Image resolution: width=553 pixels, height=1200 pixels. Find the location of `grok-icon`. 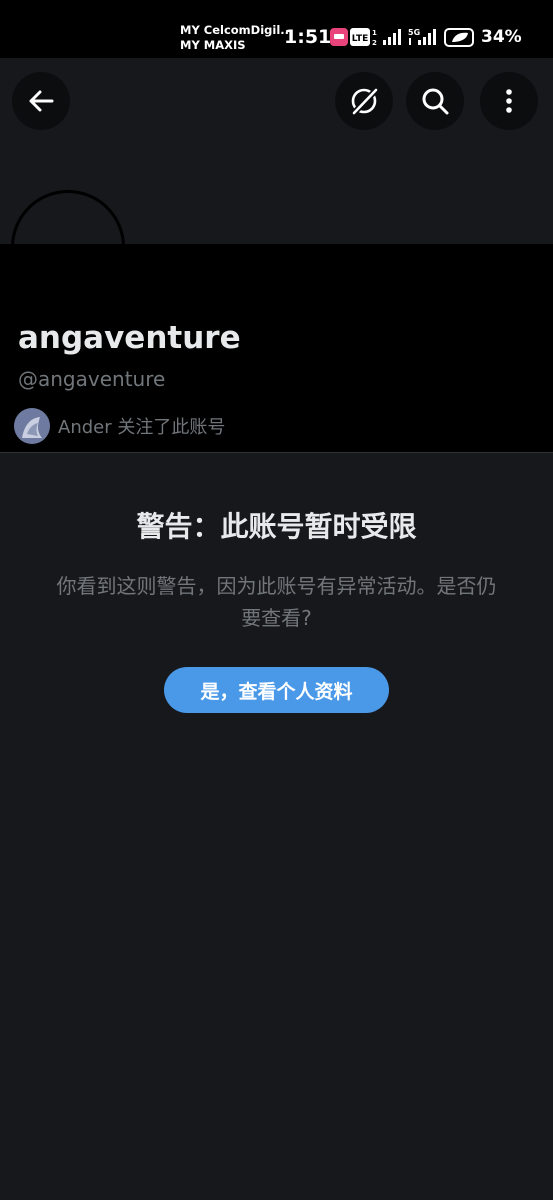

grok-icon is located at coordinates (365, 101).